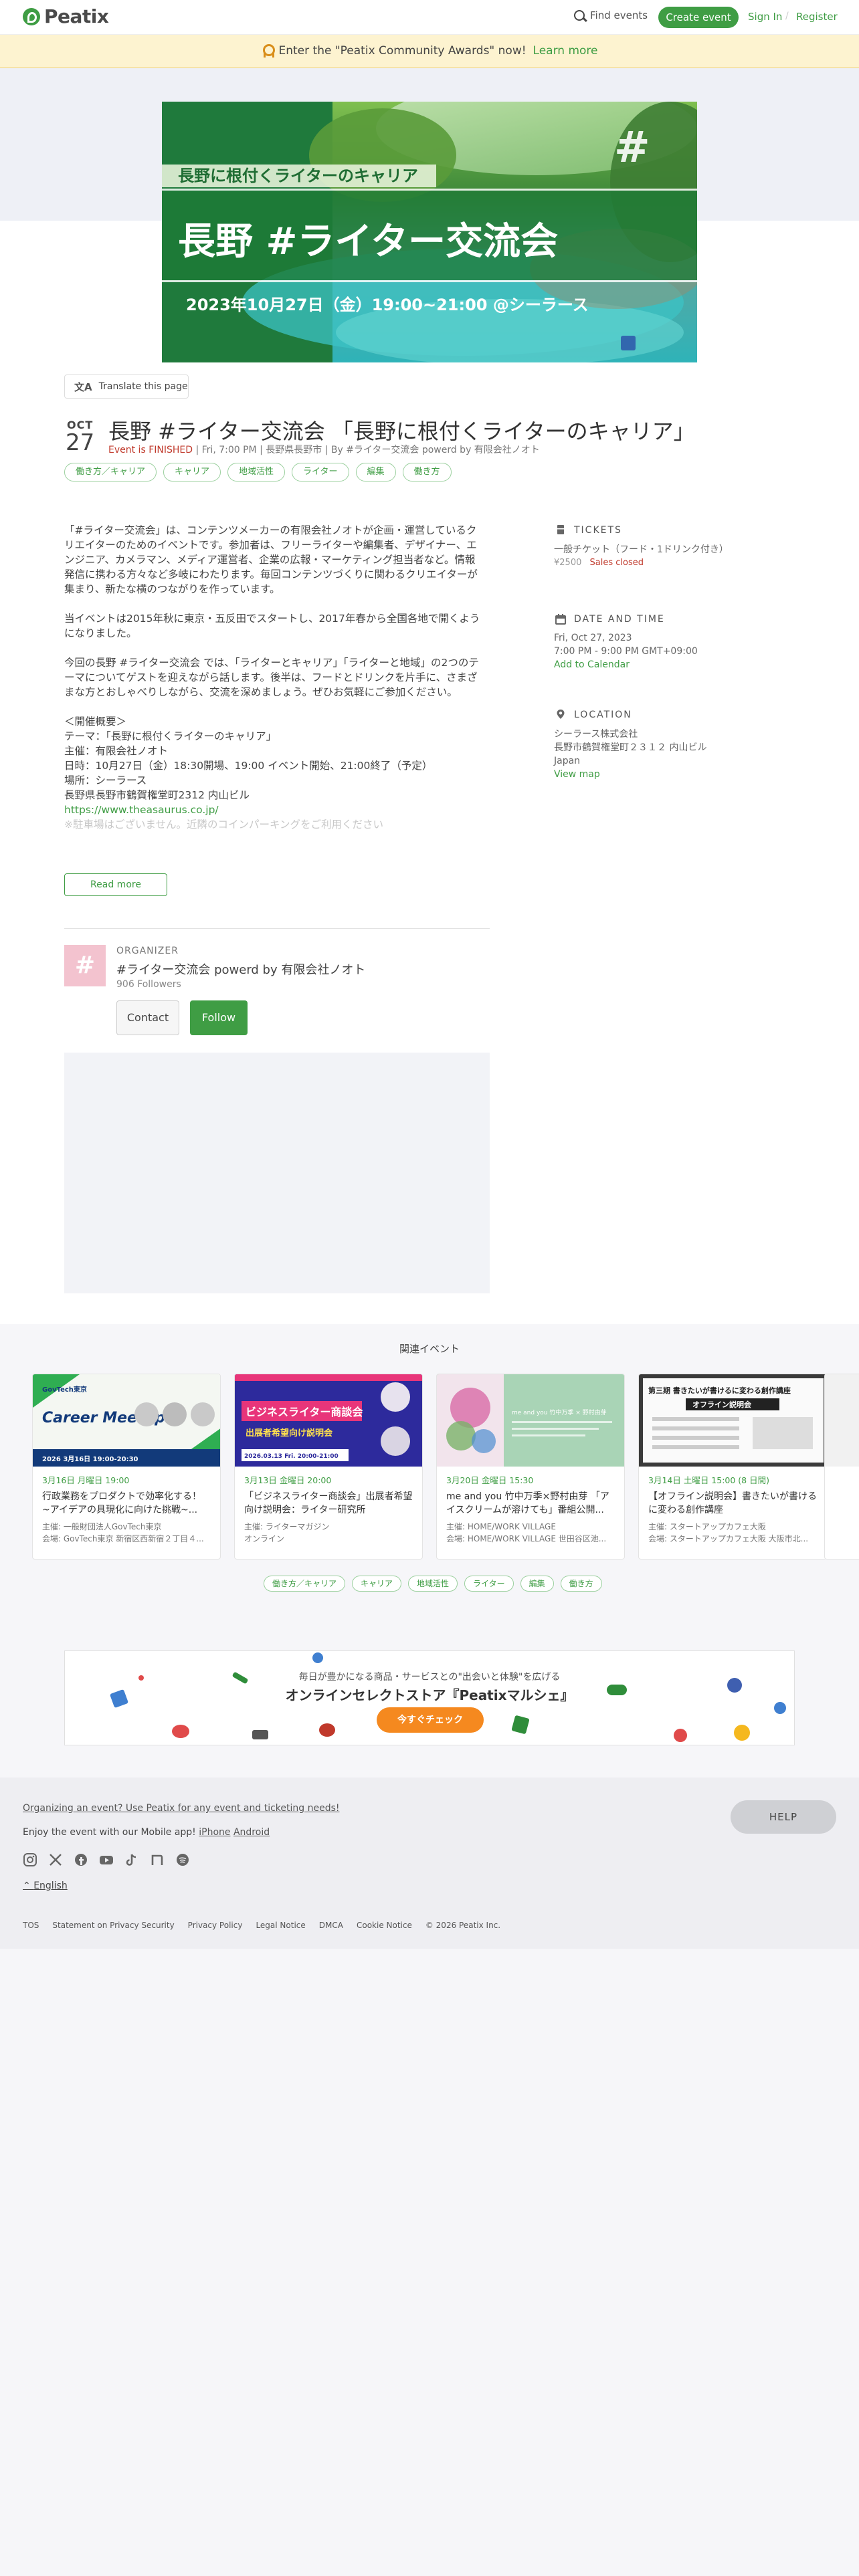 The height and width of the screenshot is (2576, 859). What do you see at coordinates (56, 1860) in the screenshot?
I see `x-twitter-icon` at bounding box center [56, 1860].